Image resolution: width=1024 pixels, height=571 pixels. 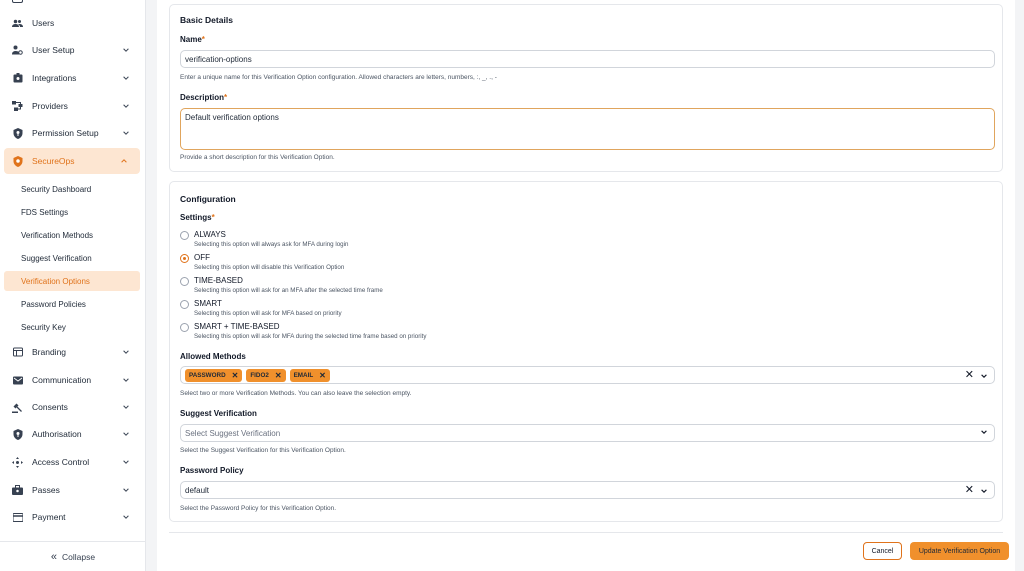 I want to click on sidebar-item-permission-setup: Permission Setup, so click(x=73, y=133).